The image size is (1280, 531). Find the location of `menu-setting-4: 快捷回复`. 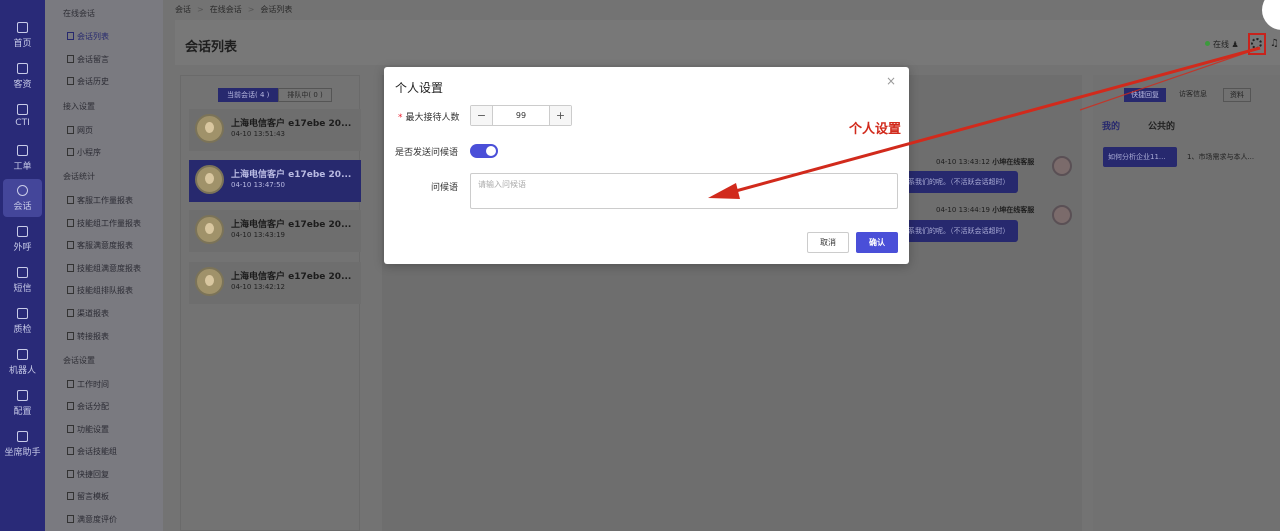

menu-setting-4: 快捷回复 is located at coordinates (88, 474).